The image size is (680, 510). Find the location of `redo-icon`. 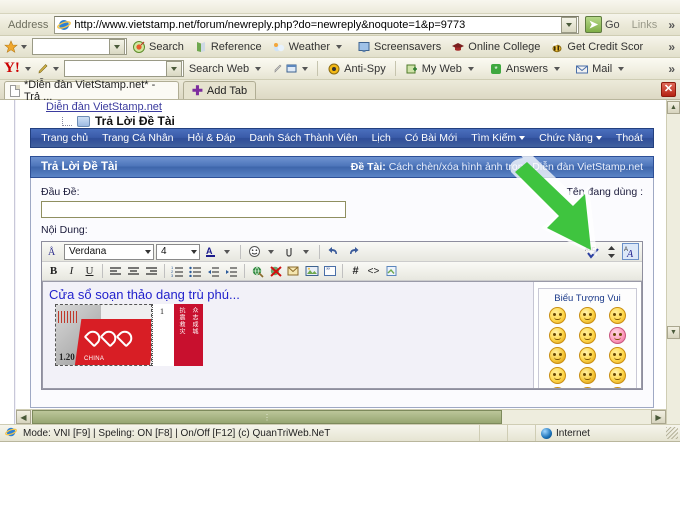

redo-icon is located at coordinates (352, 251).